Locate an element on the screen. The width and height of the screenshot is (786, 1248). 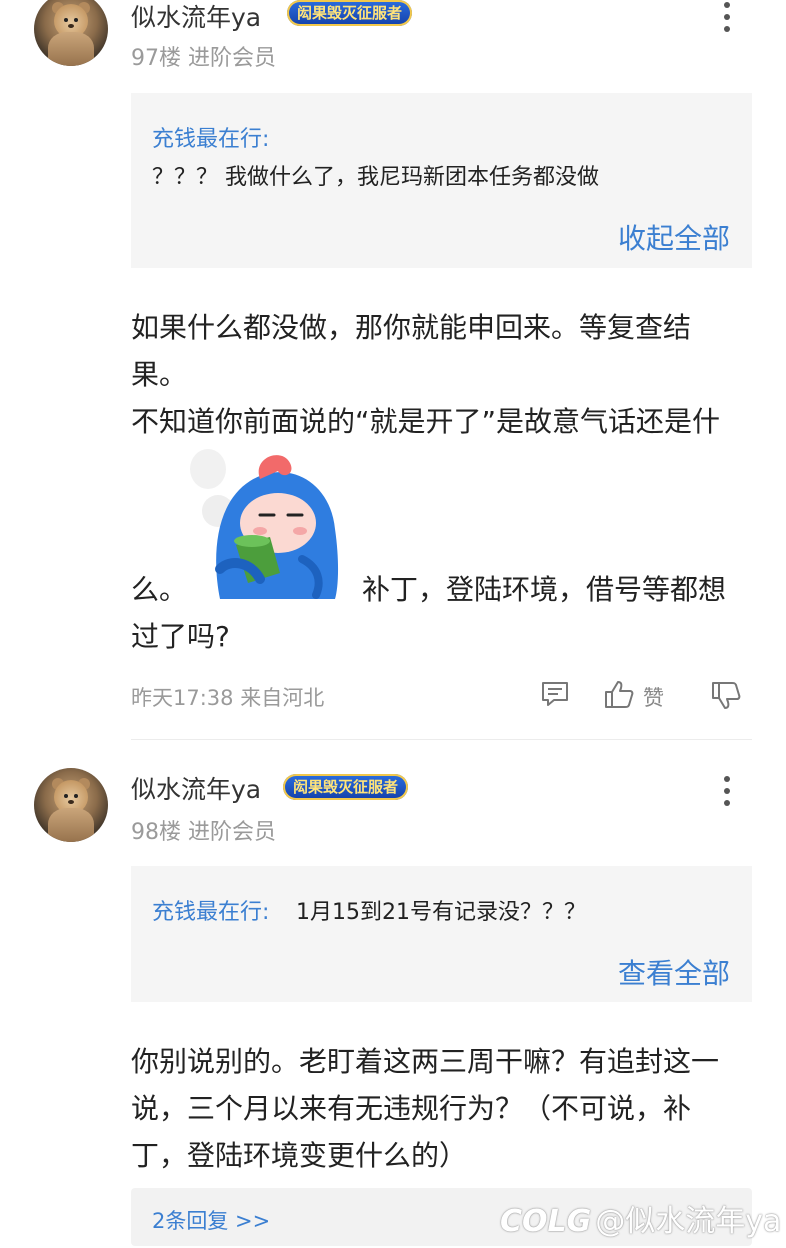
floor-number: 98楼 is located at coordinates (156, 832).